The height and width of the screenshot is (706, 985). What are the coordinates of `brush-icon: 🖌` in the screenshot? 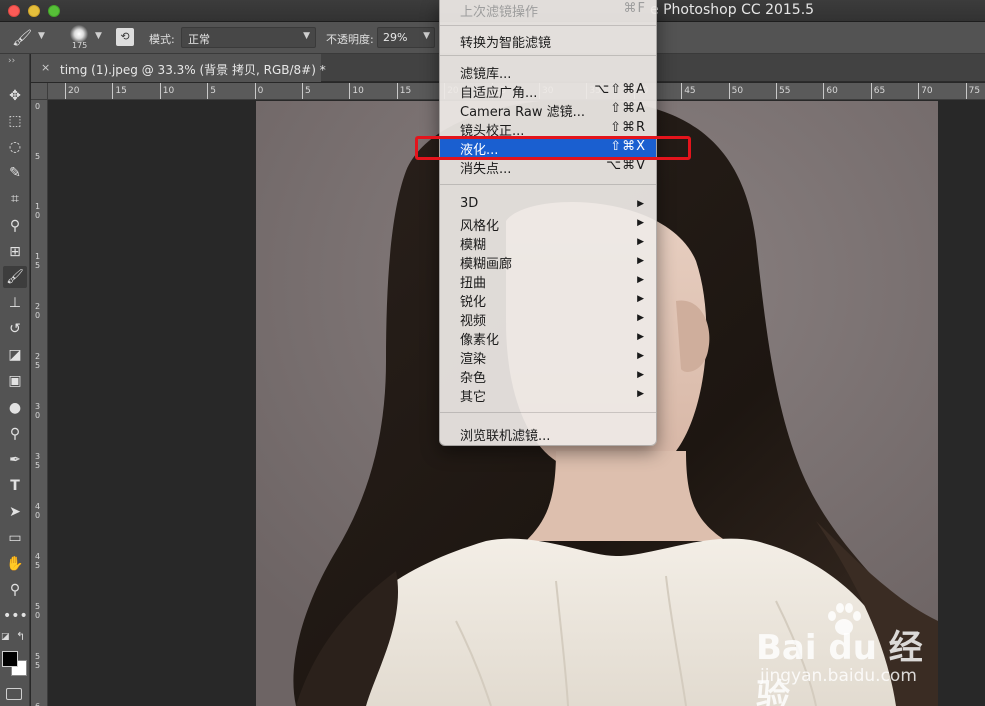 It's located at (22, 37).